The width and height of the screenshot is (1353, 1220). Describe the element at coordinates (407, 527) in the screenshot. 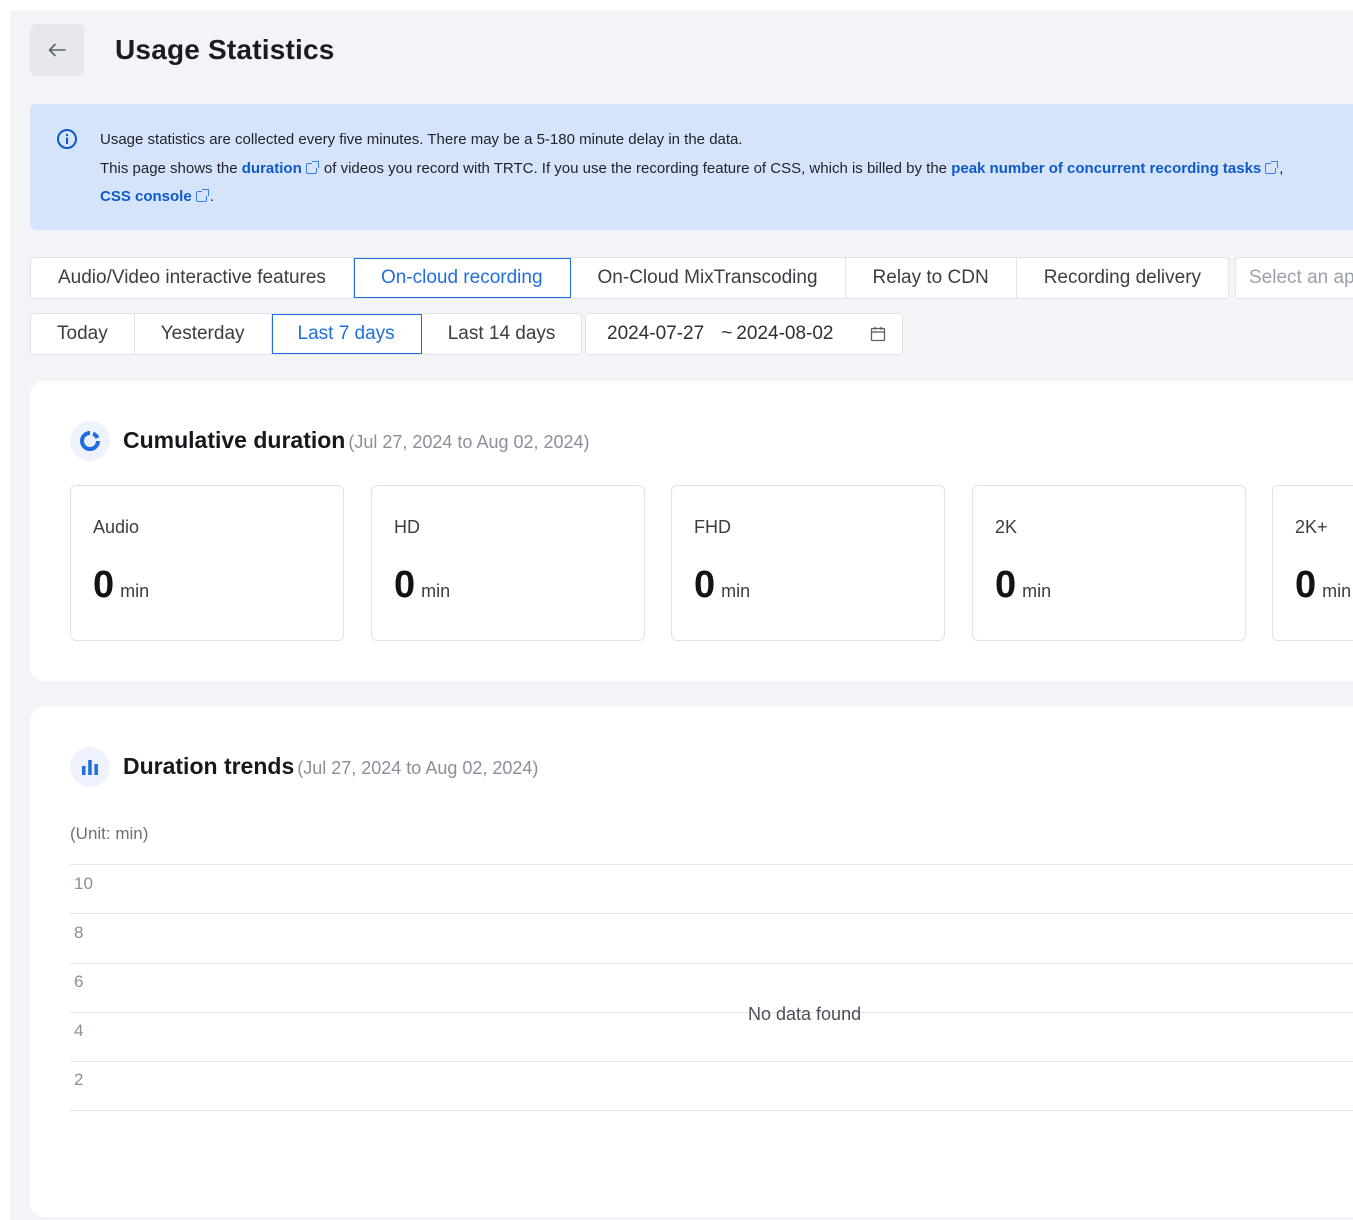

I see `stat-label: HD` at that location.